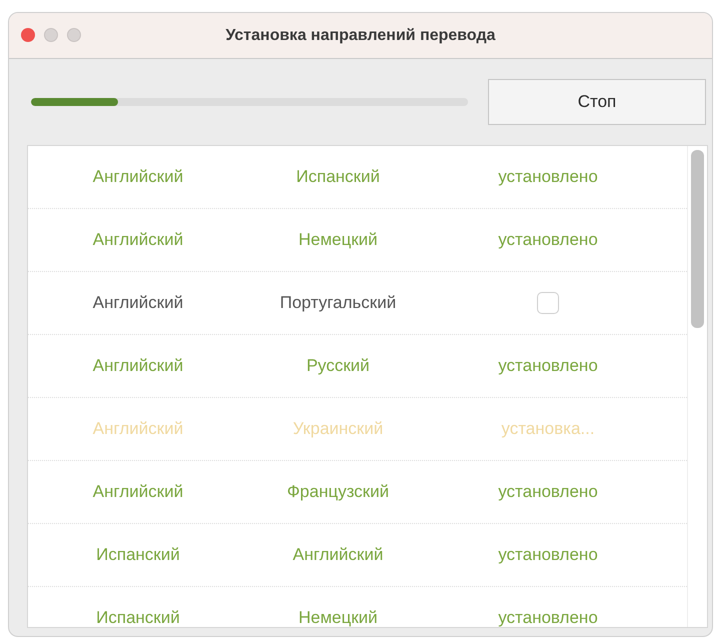  I want to click on target-language: Украинский, so click(338, 429).